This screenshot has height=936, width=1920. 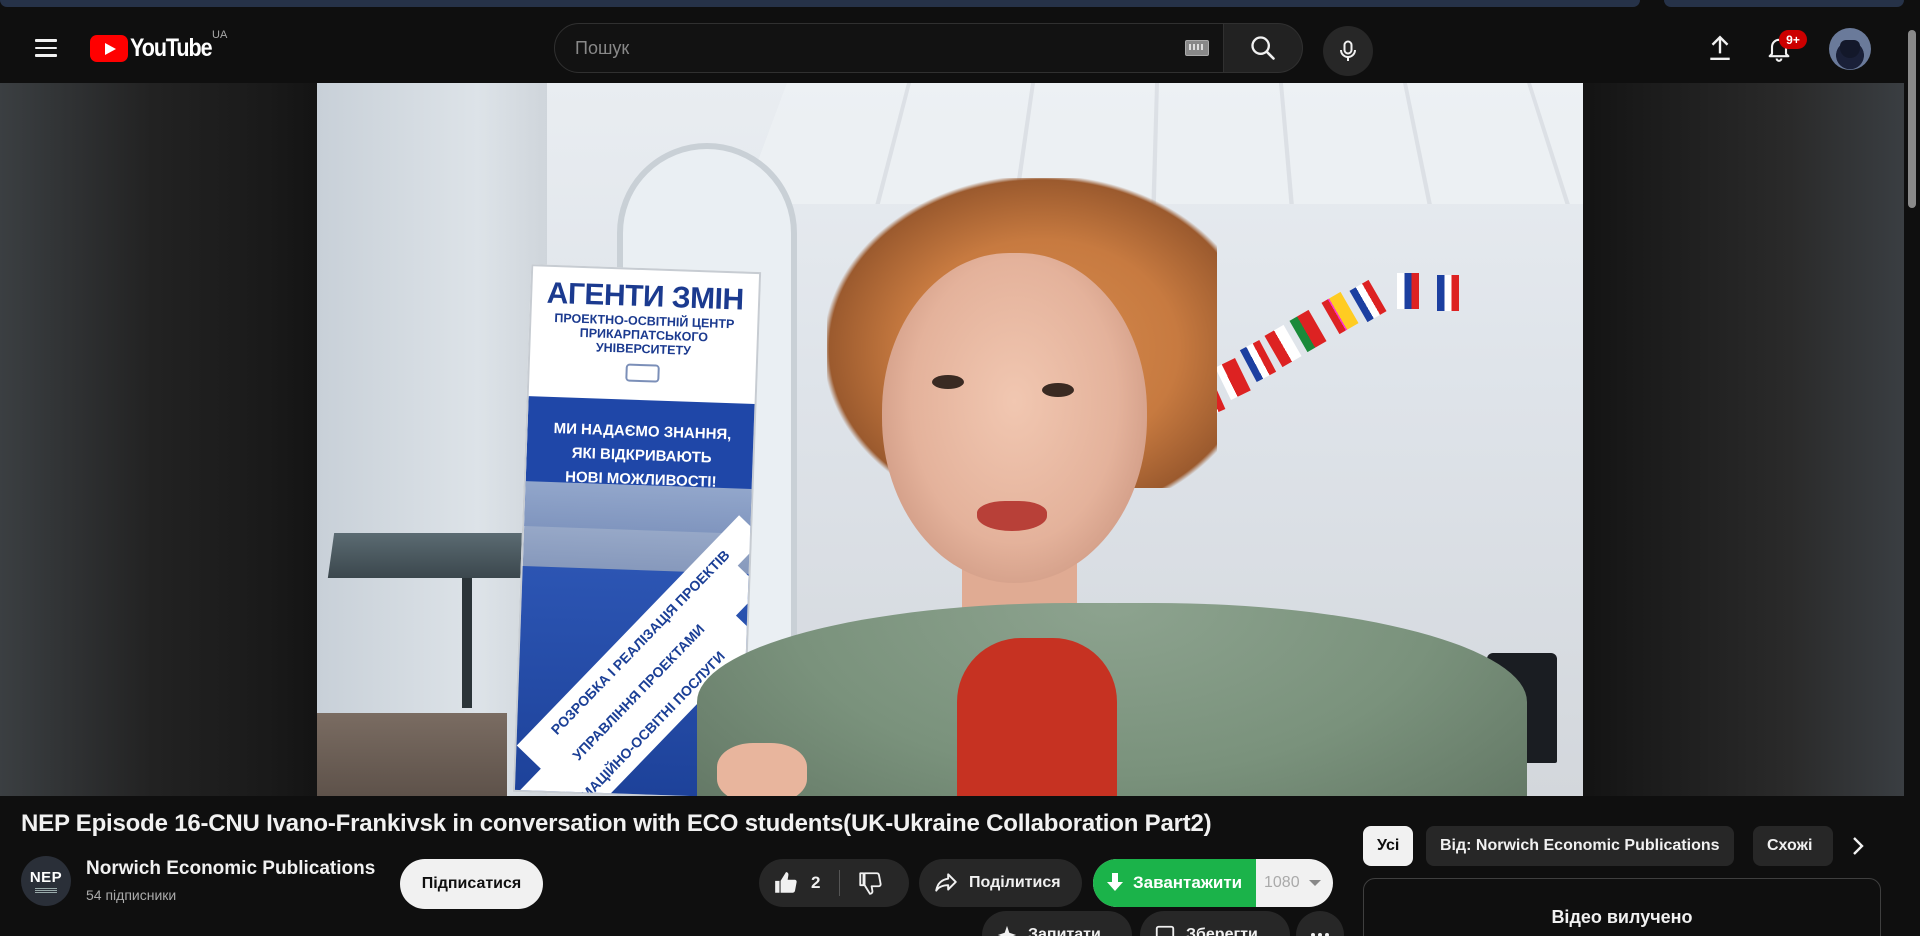 I want to click on dislike-button, so click(x=870, y=885).